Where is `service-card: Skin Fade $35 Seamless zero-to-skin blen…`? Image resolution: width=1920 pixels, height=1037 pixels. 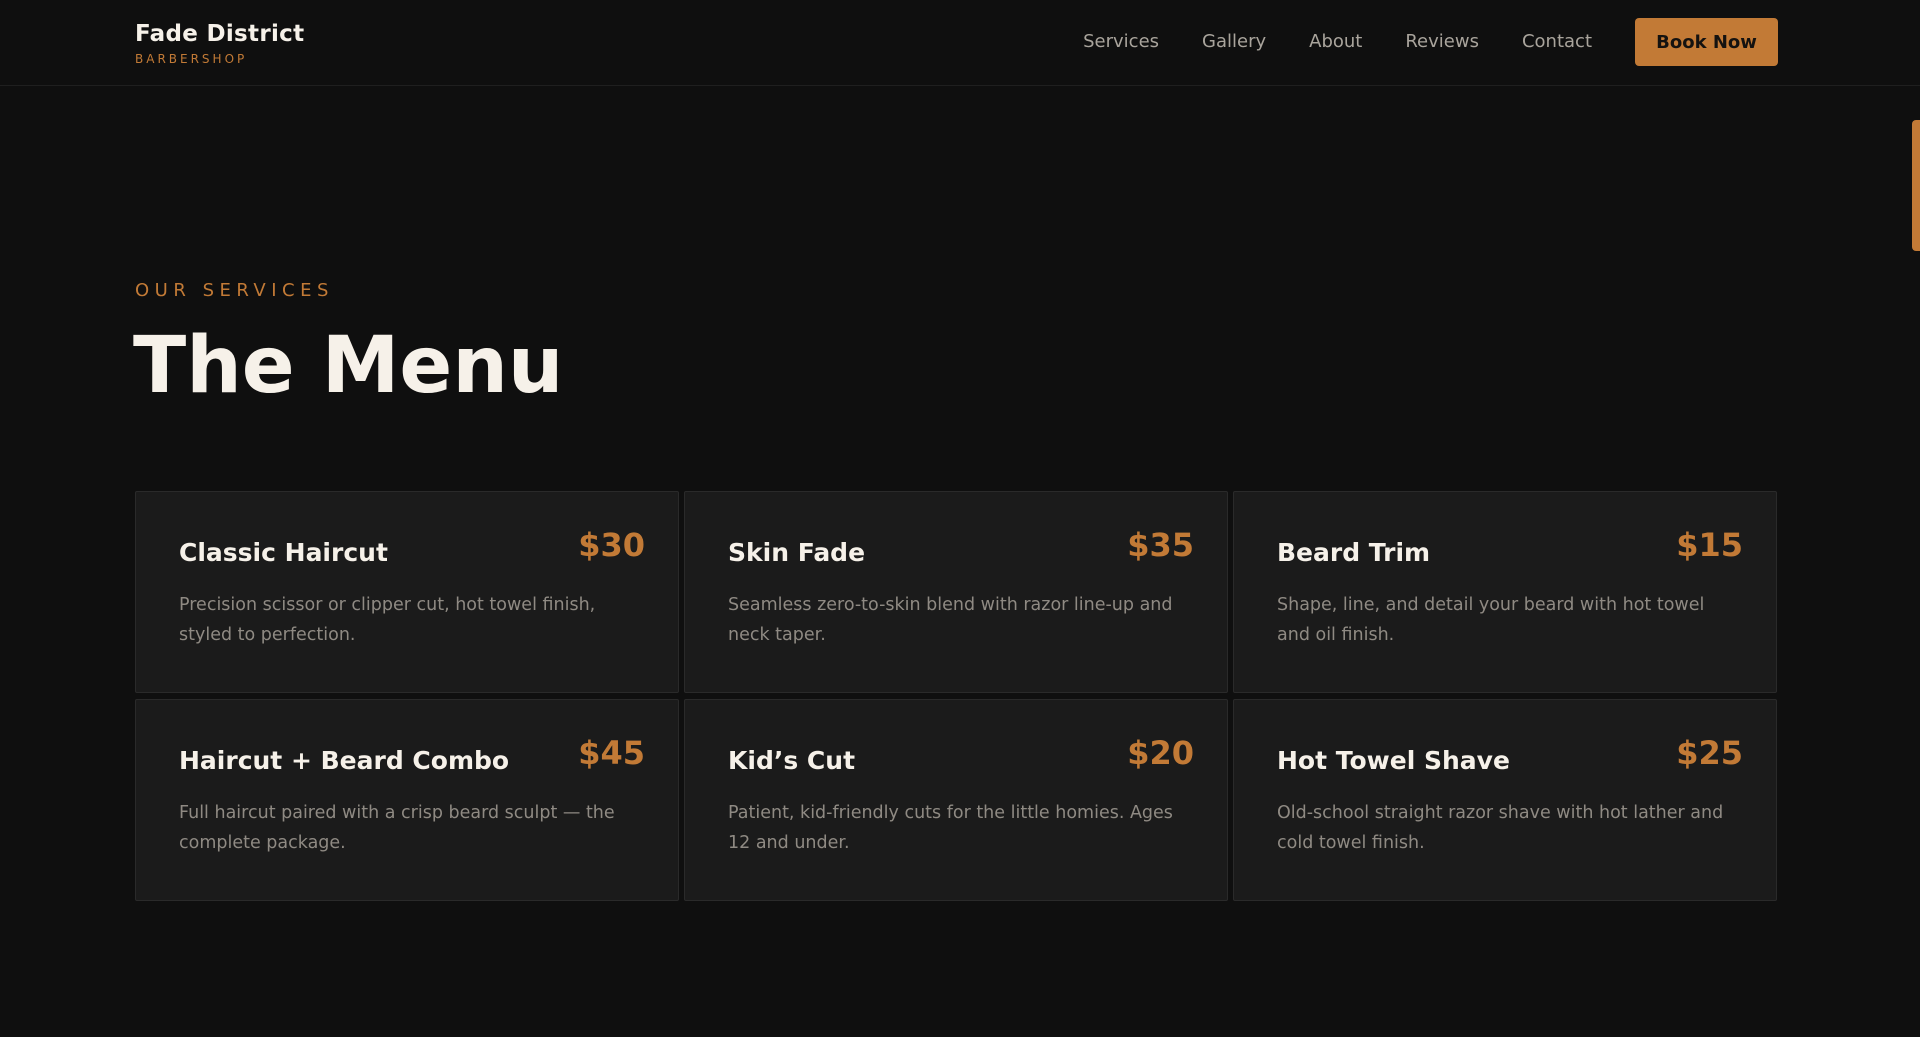
service-card: Skin Fade $35 Seamless zero-to-skin blen… is located at coordinates (956, 592).